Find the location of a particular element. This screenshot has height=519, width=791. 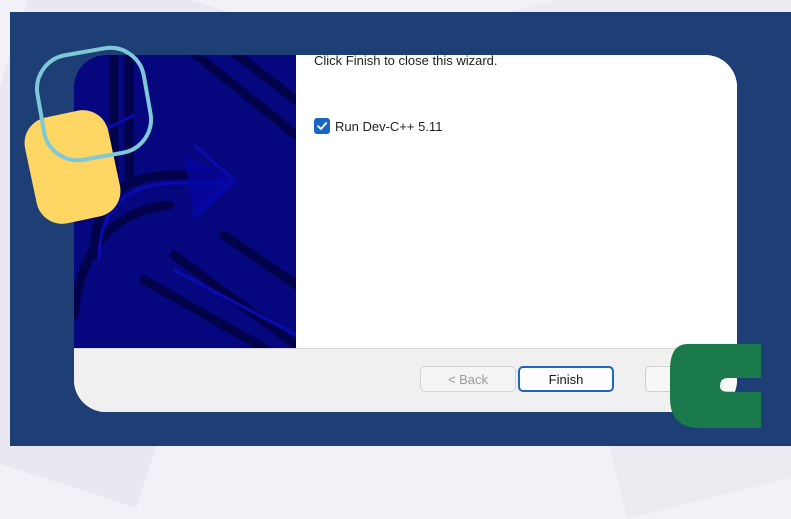

run-checkbox is located at coordinates (322, 126).